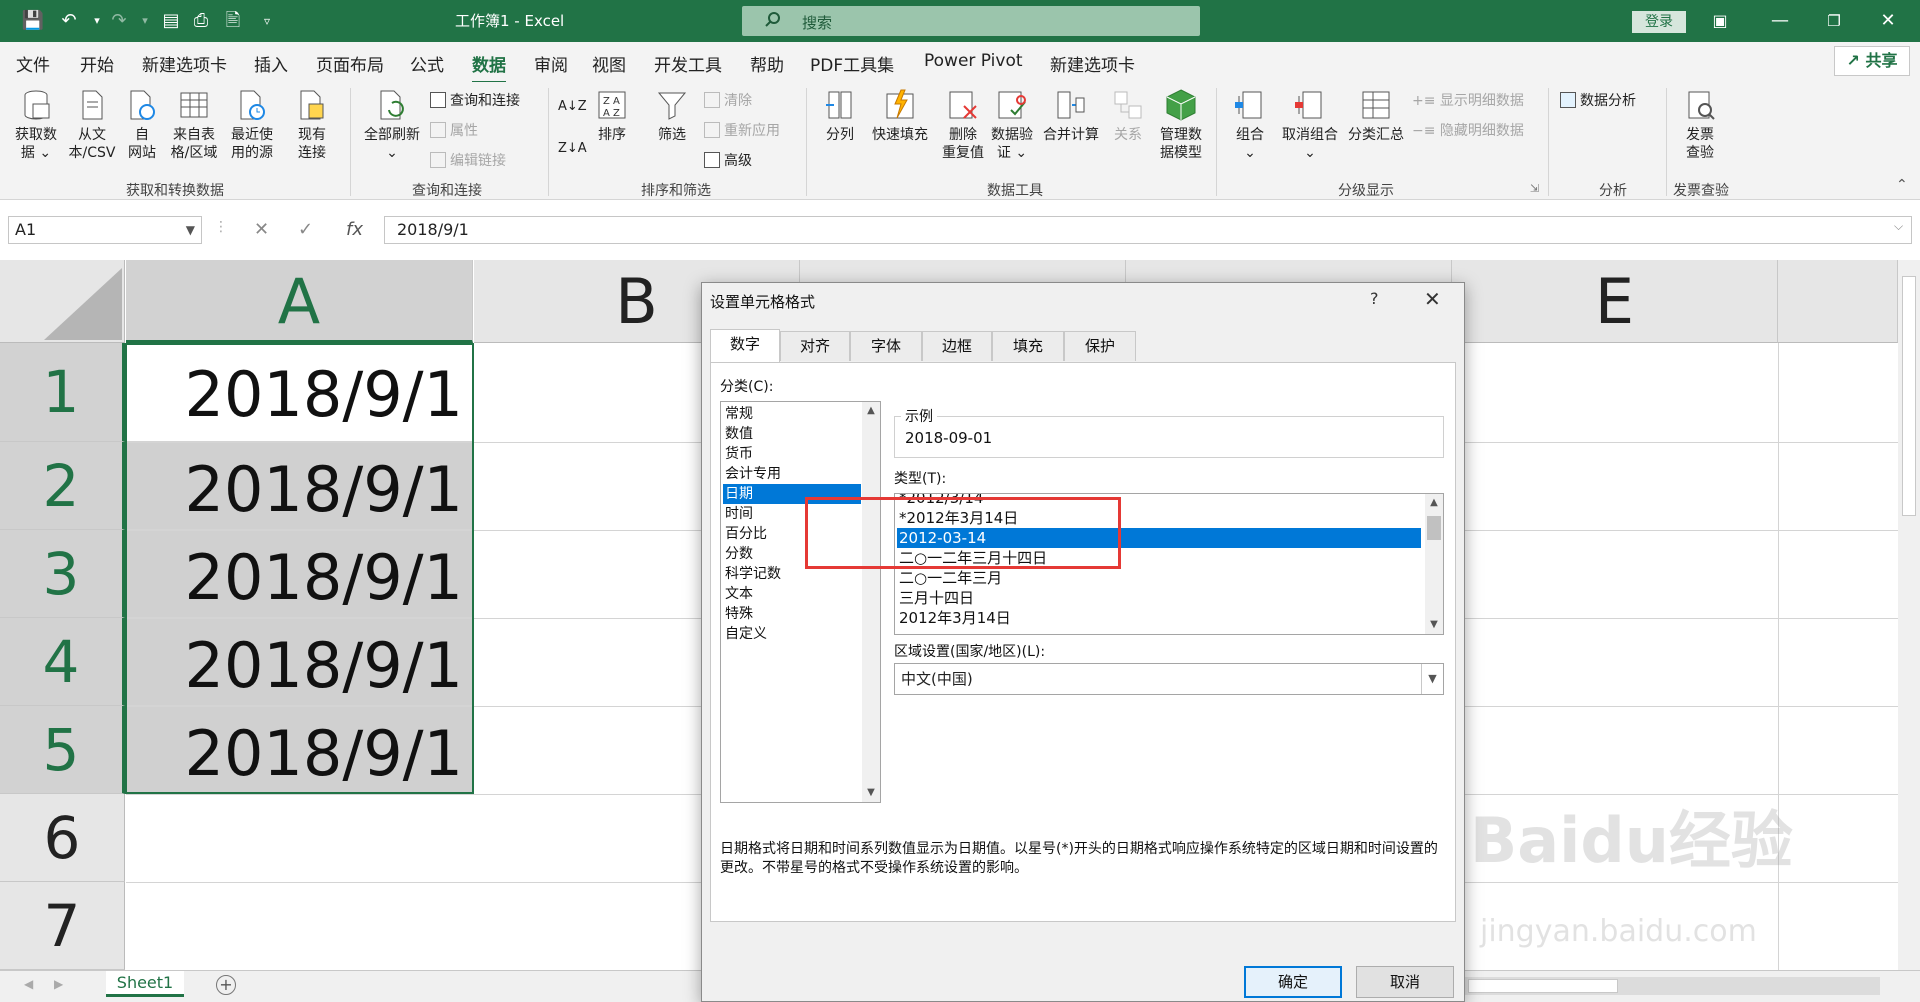 This screenshot has width=1920, height=1002. Describe the element at coordinates (1780, 21) in the screenshot. I see `minimize-icon: —` at that location.